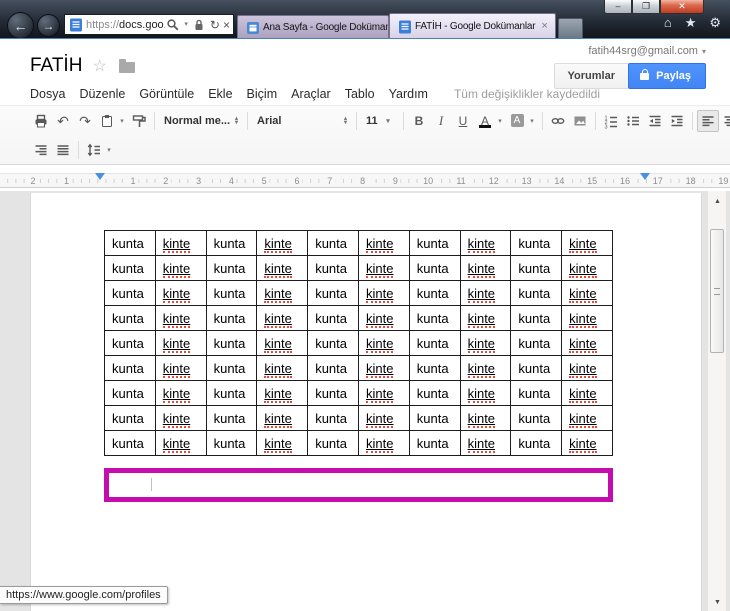  What do you see at coordinates (262, 94) in the screenshot?
I see `menu-biçim: Biçim` at bounding box center [262, 94].